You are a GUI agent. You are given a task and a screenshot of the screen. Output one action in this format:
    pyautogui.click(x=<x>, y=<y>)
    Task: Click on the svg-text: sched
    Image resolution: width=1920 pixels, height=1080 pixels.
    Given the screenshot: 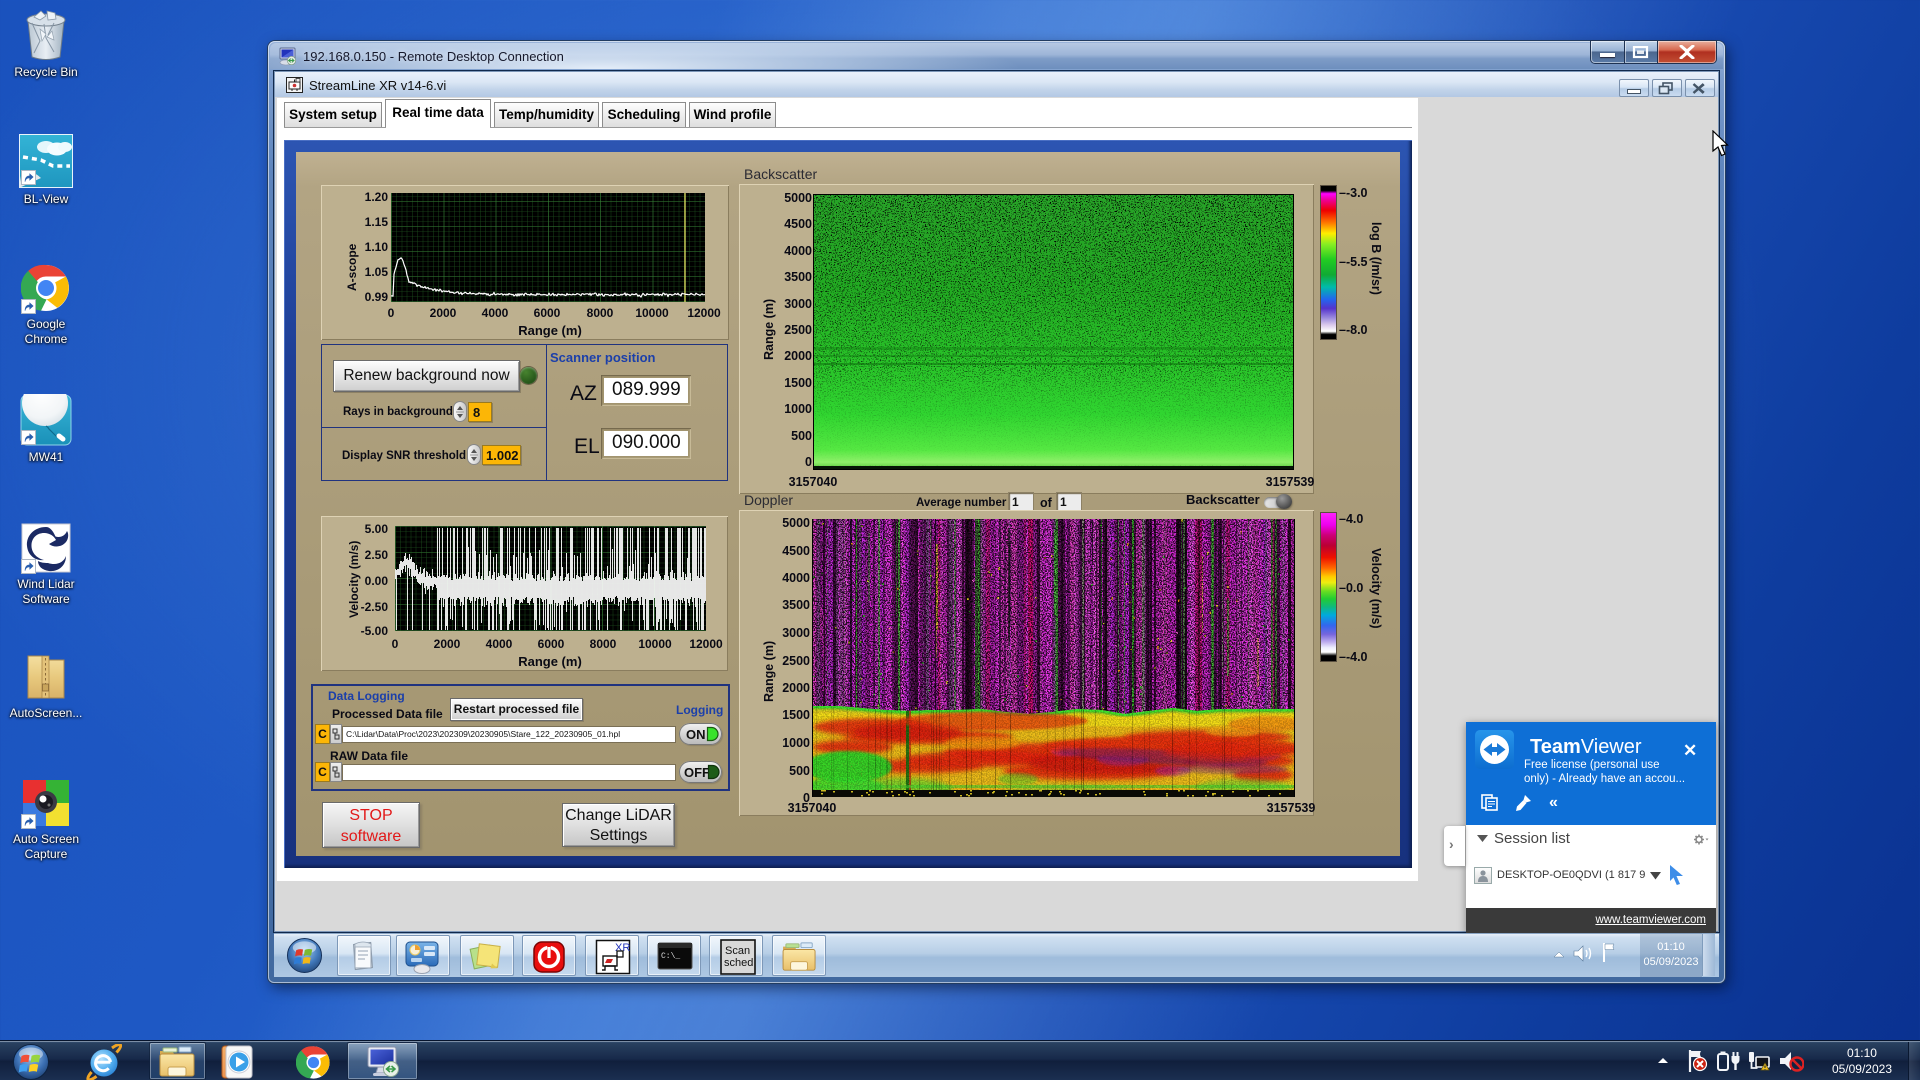 What is the action you would take?
    pyautogui.click(x=738, y=963)
    